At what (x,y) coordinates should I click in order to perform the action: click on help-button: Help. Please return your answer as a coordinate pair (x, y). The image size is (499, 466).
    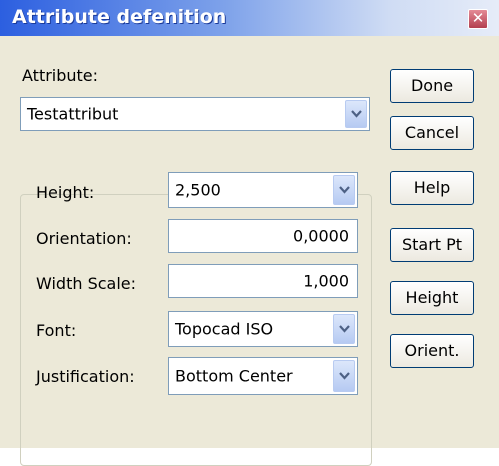
    Looking at the image, I should click on (432, 188).